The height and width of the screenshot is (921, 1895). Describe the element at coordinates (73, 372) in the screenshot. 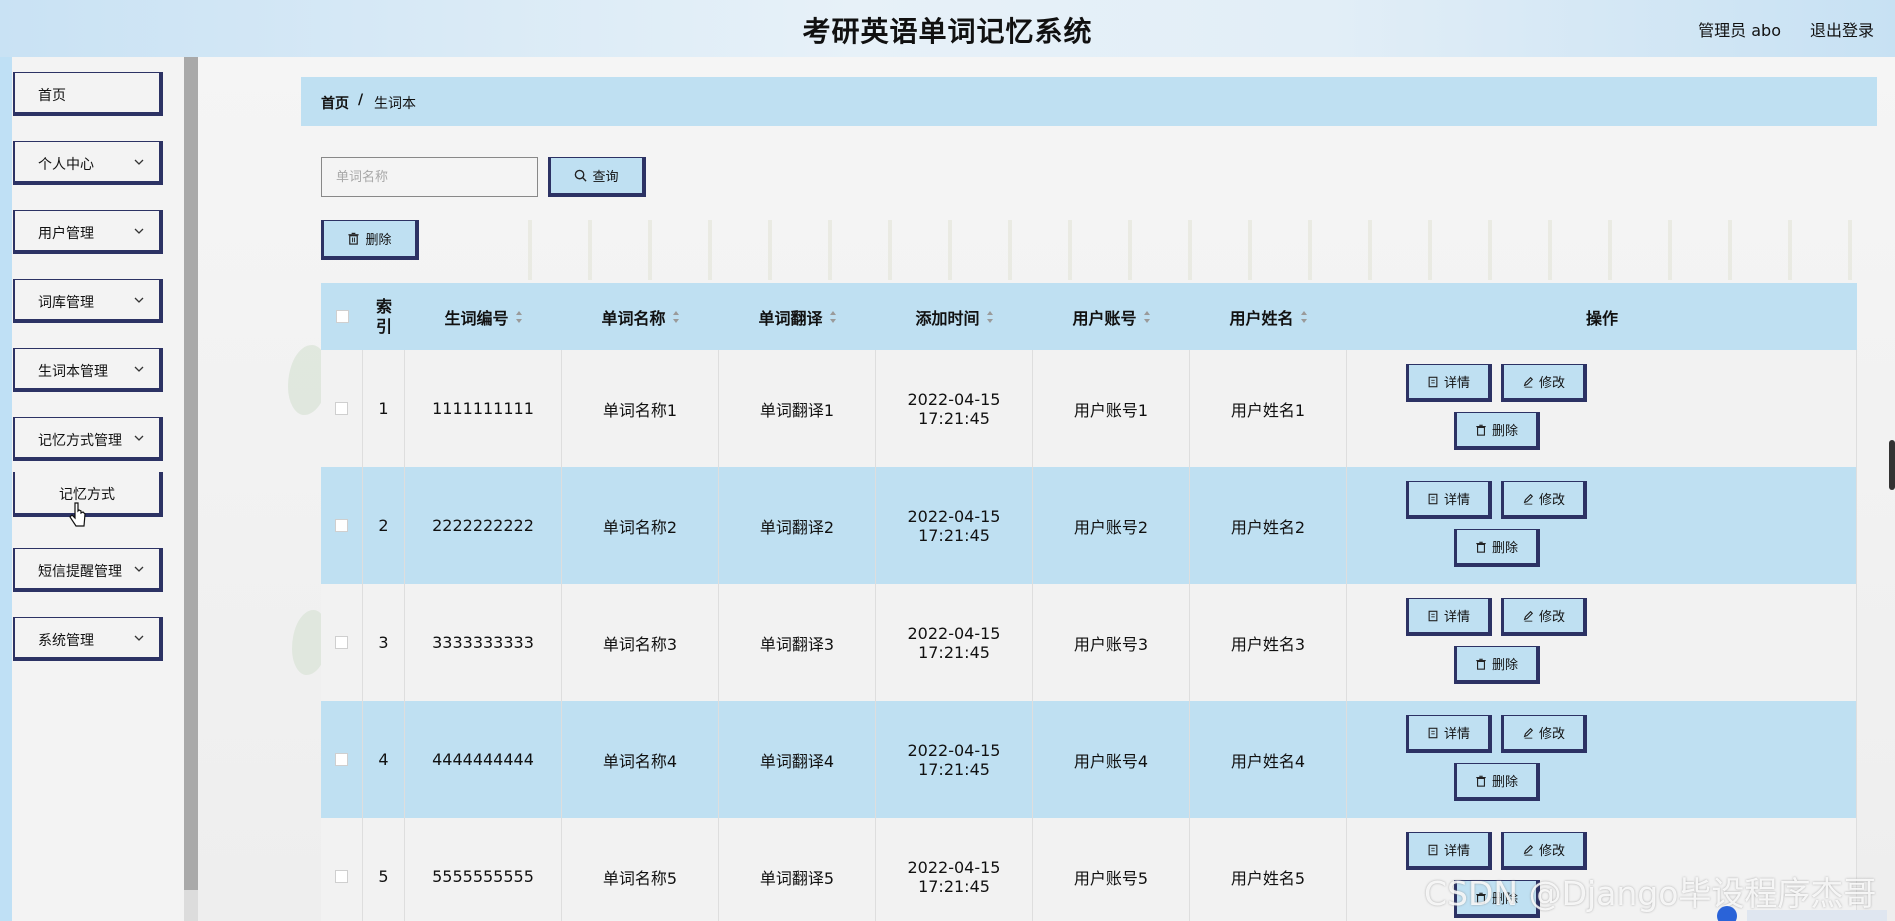

I see `sidebar-item-label: 生词本管理` at that location.